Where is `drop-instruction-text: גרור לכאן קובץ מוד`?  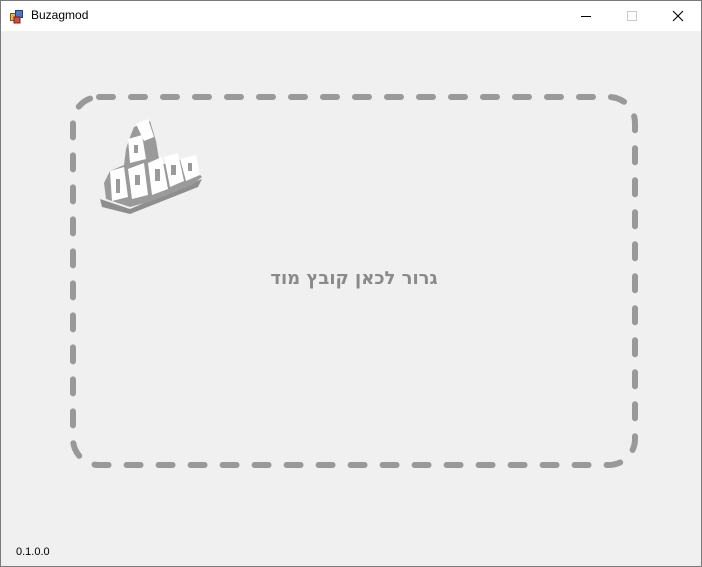
drop-instruction-text: גרור לכאן קובץ מוד is located at coordinates (354, 278).